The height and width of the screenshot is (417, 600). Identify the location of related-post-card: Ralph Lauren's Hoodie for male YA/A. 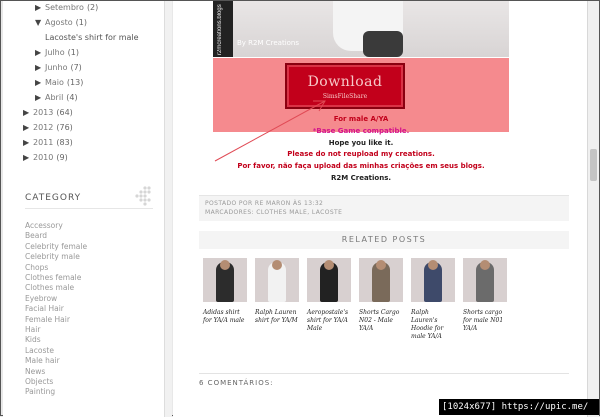
(433, 299).